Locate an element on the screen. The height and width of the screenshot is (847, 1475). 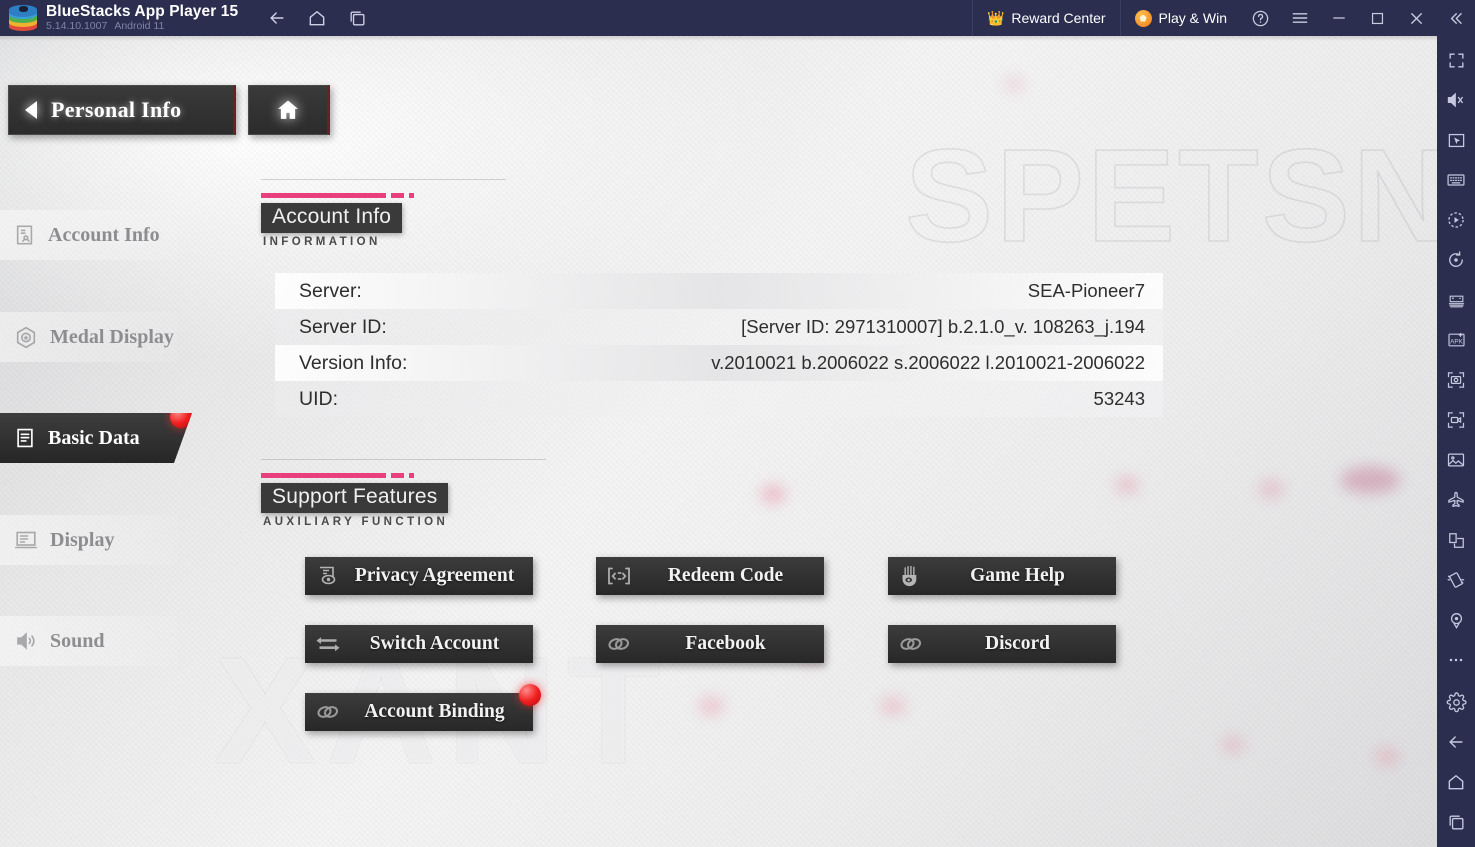
cursor-pointer-icon is located at coordinates (1456, 140).